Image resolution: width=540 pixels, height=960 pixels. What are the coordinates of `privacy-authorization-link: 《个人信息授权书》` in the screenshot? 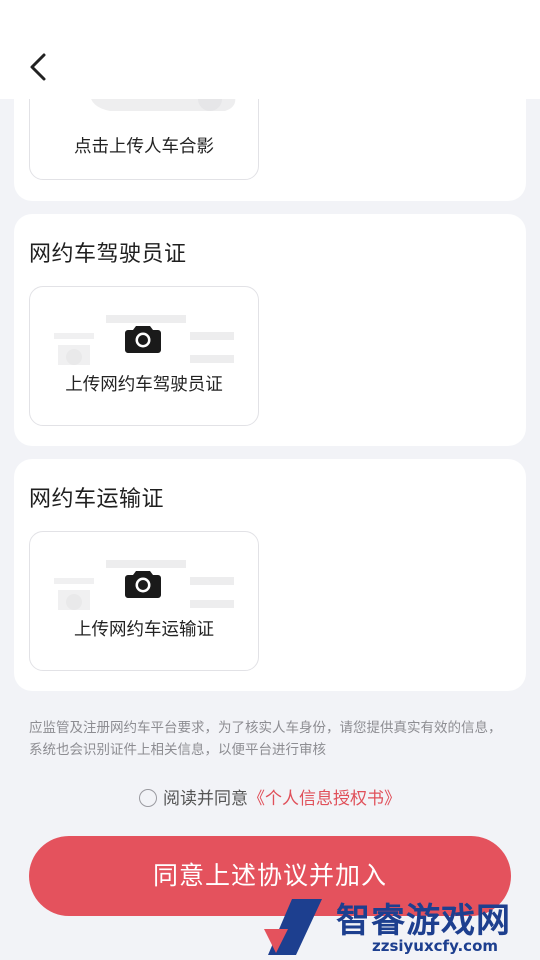 It's located at (324, 799).